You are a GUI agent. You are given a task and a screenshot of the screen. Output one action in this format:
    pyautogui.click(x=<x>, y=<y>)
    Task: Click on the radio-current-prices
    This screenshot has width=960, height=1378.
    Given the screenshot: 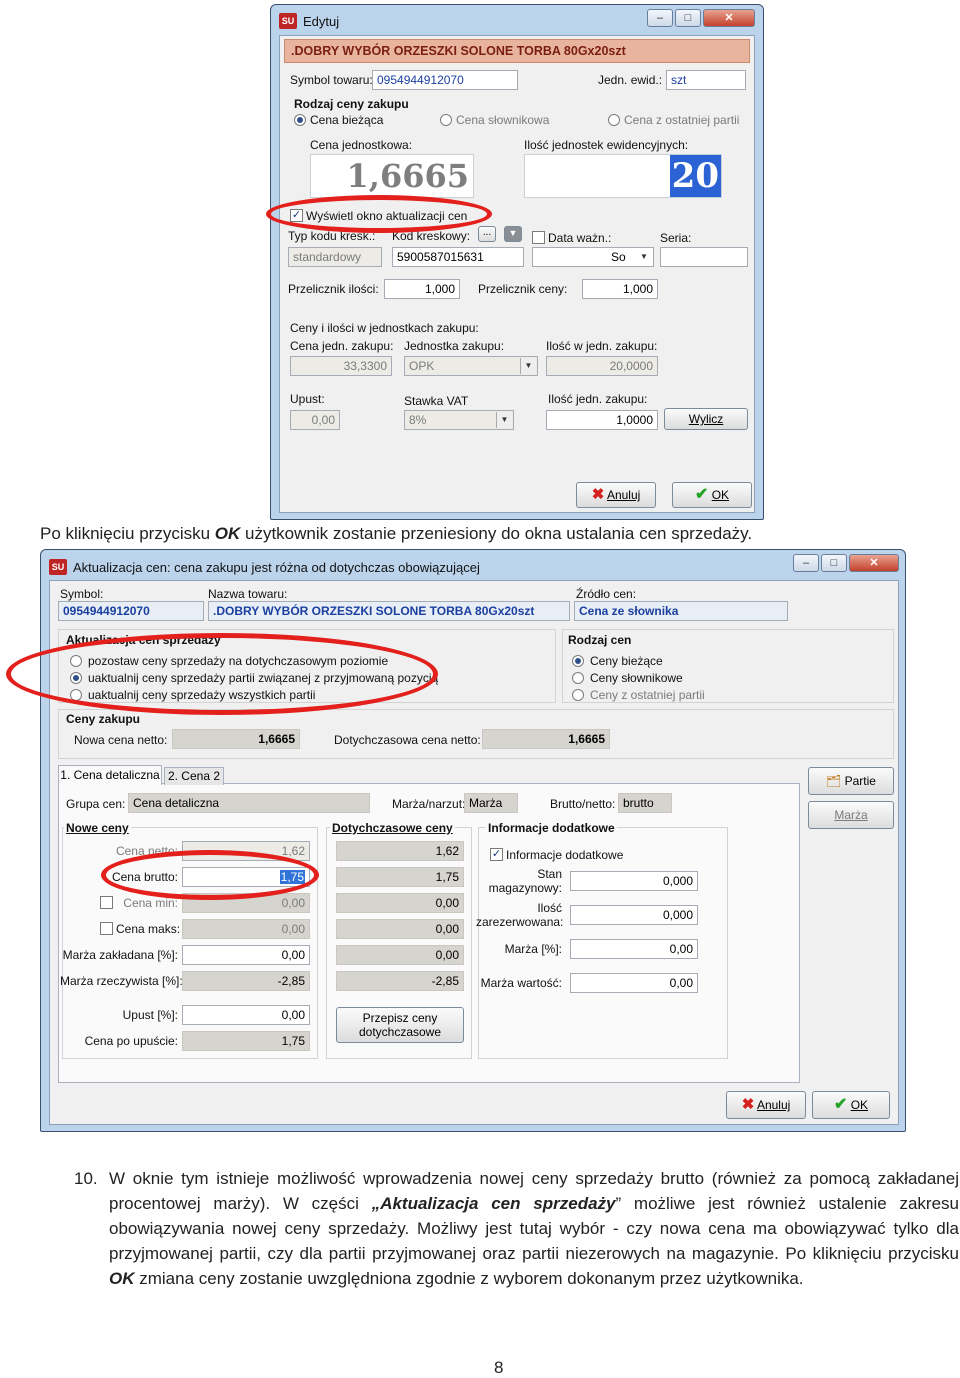 What is the action you would take?
    pyautogui.click(x=578, y=661)
    